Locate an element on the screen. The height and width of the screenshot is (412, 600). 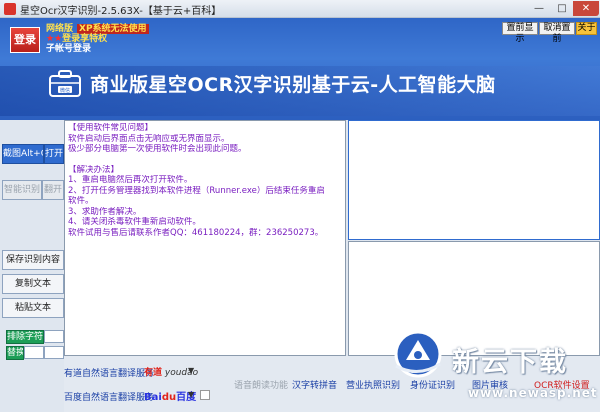
voice-read-button: 语音朗读功能 is located at coordinates (261, 384).